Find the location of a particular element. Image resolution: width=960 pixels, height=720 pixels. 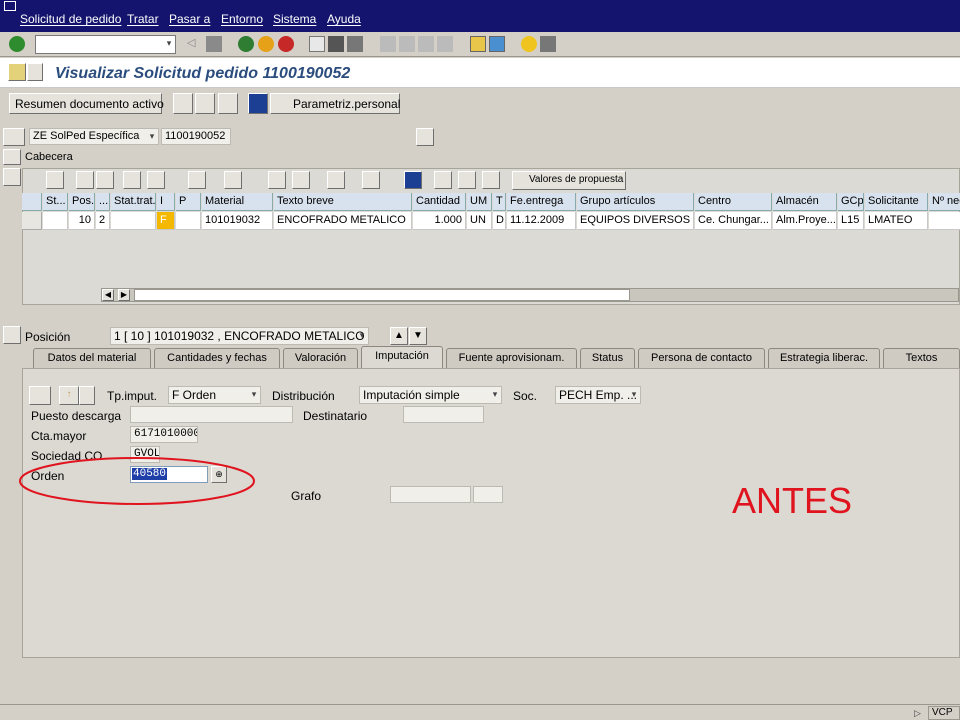

grafo-op-field is located at coordinates (488, 494).